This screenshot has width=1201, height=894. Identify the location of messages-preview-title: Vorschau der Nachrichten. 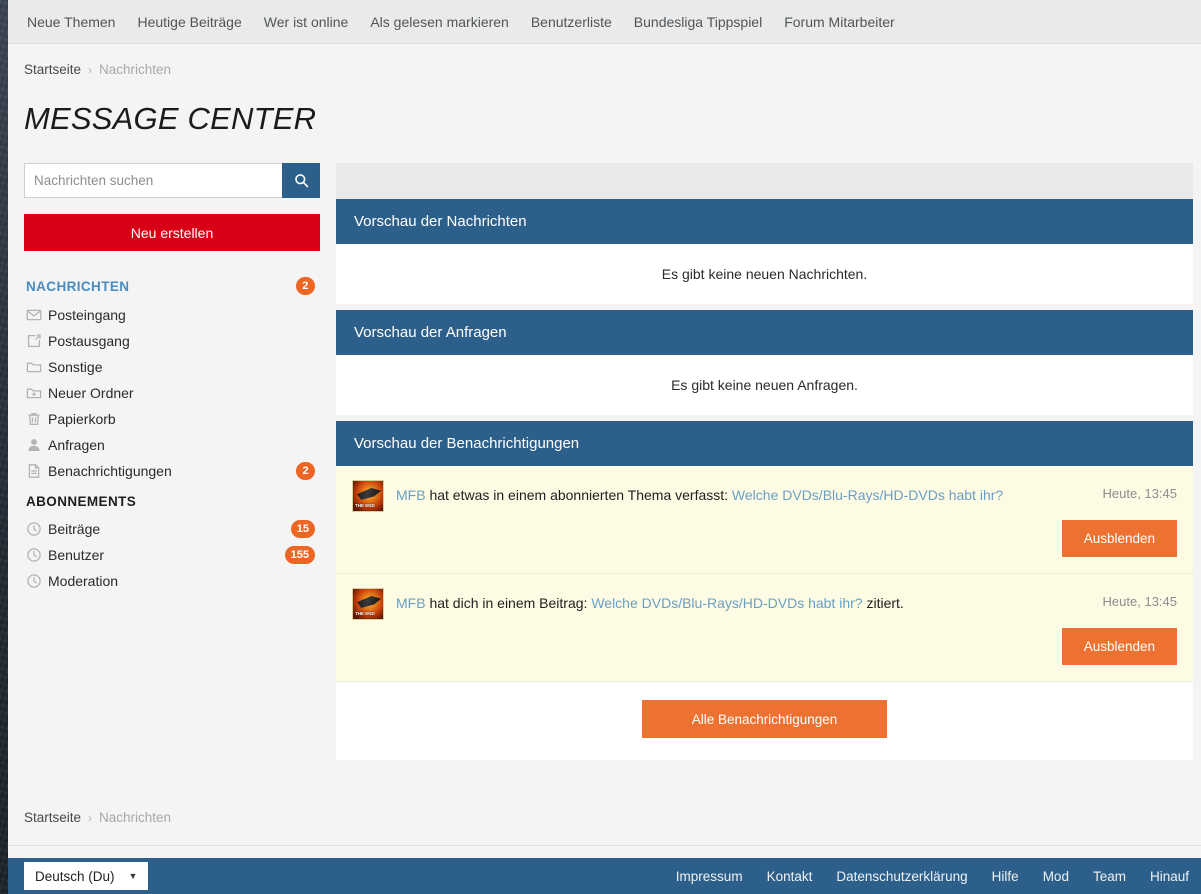
(764, 221).